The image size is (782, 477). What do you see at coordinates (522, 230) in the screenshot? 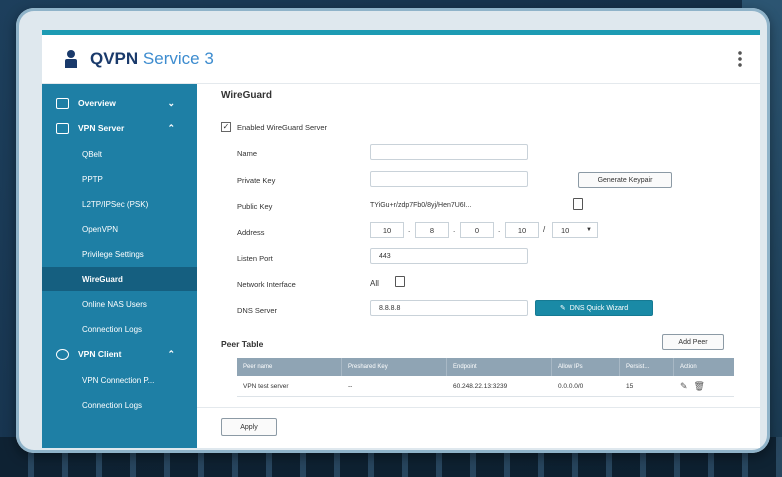
I see `address-octet-4: 10` at bounding box center [522, 230].